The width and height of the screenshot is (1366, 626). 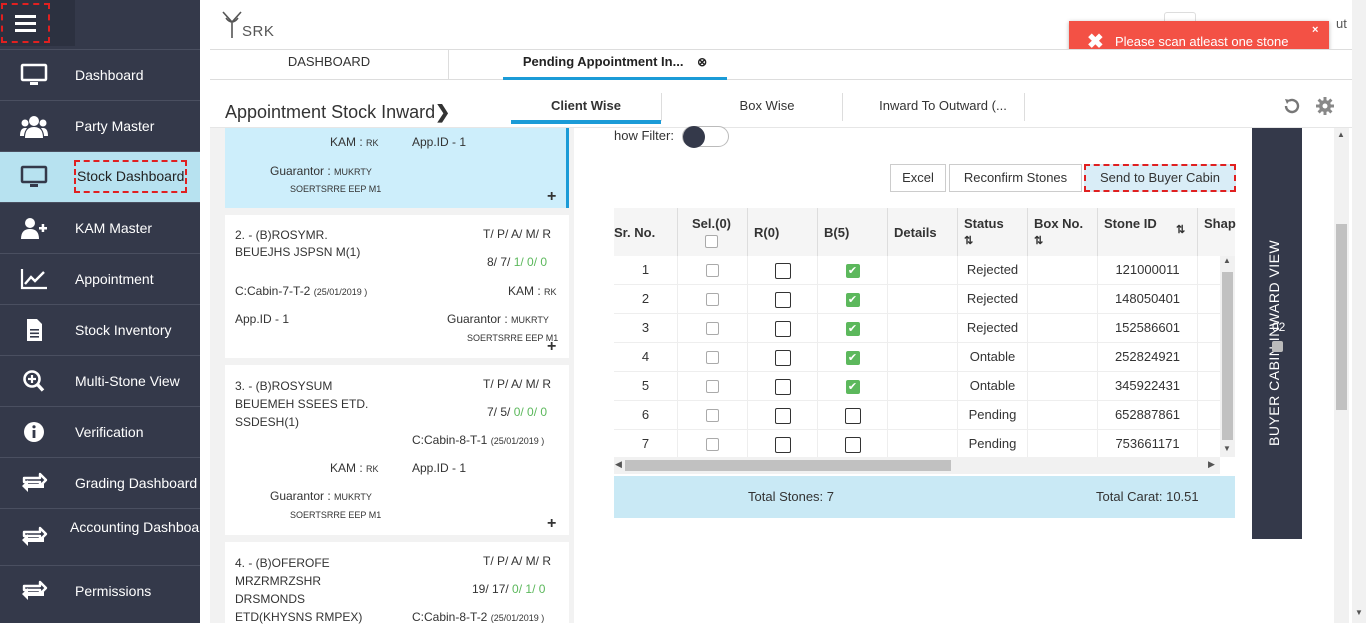 I want to click on select-all-checkbox, so click(x=711, y=241).